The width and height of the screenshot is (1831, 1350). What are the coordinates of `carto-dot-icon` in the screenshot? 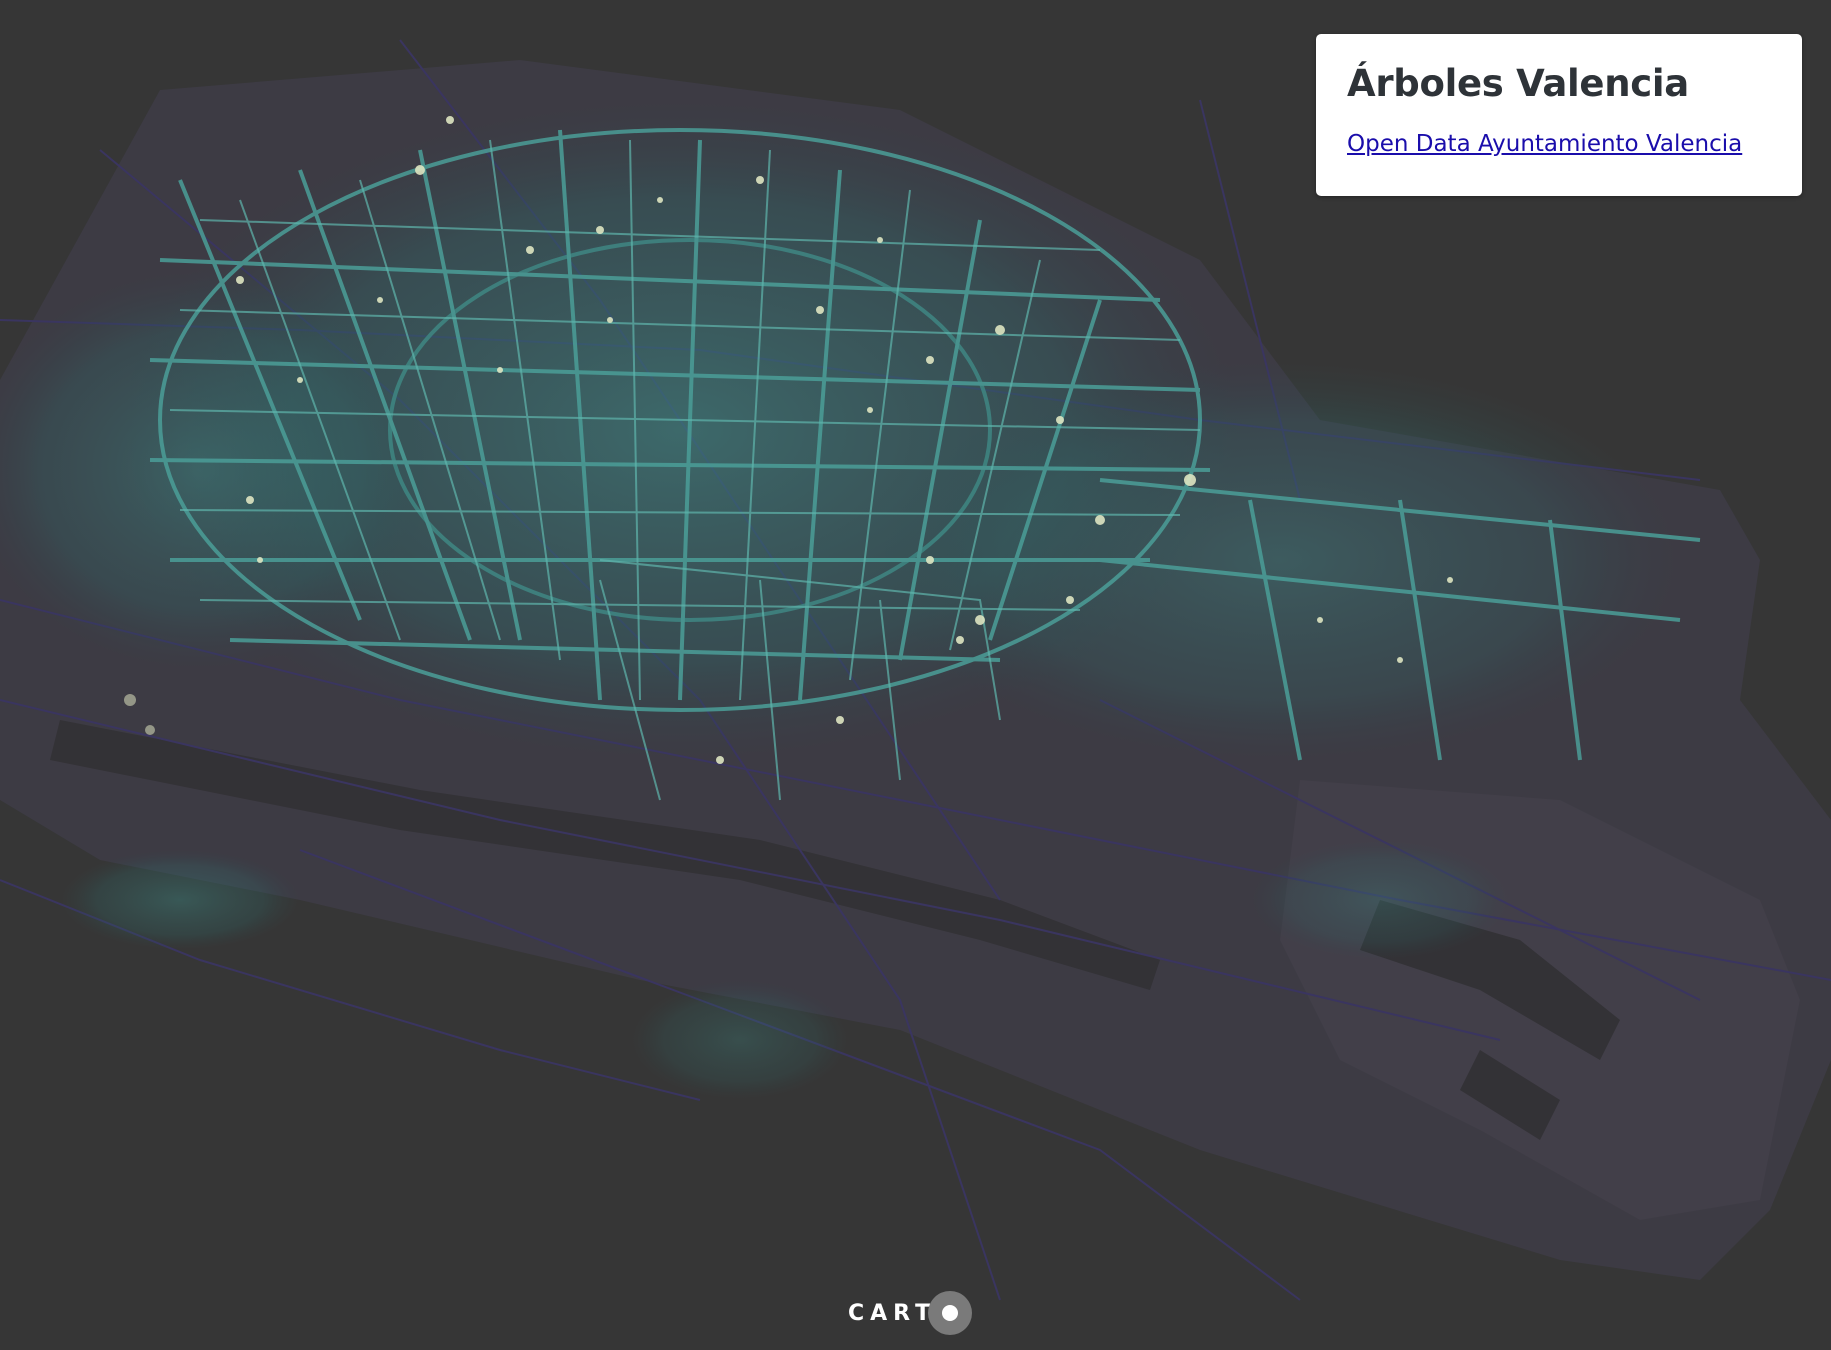 It's located at (950, 1313).